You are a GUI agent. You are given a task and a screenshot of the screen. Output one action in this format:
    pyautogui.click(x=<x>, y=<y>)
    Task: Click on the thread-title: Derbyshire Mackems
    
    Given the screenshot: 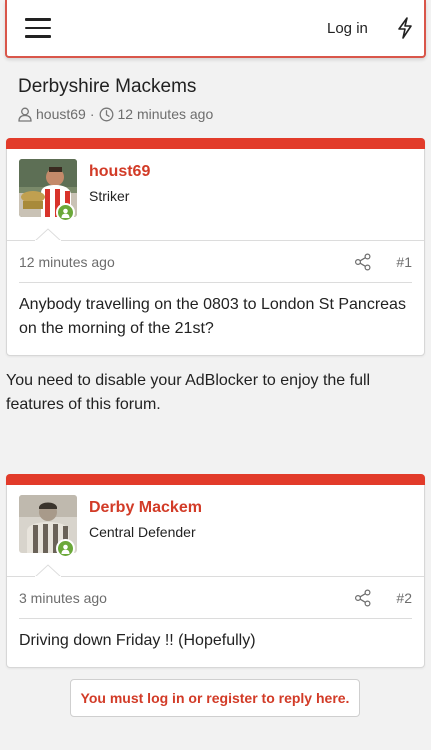 What is the action you would take?
    pyautogui.click(x=107, y=86)
    